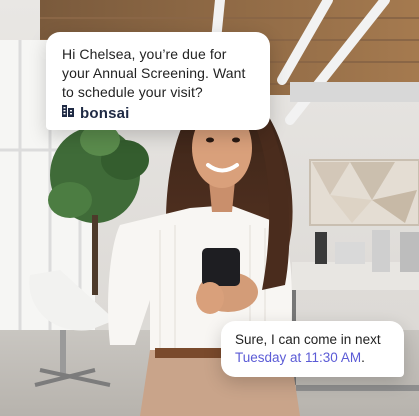  What do you see at coordinates (68, 113) in the screenshot?
I see `building-logo-icon` at bounding box center [68, 113].